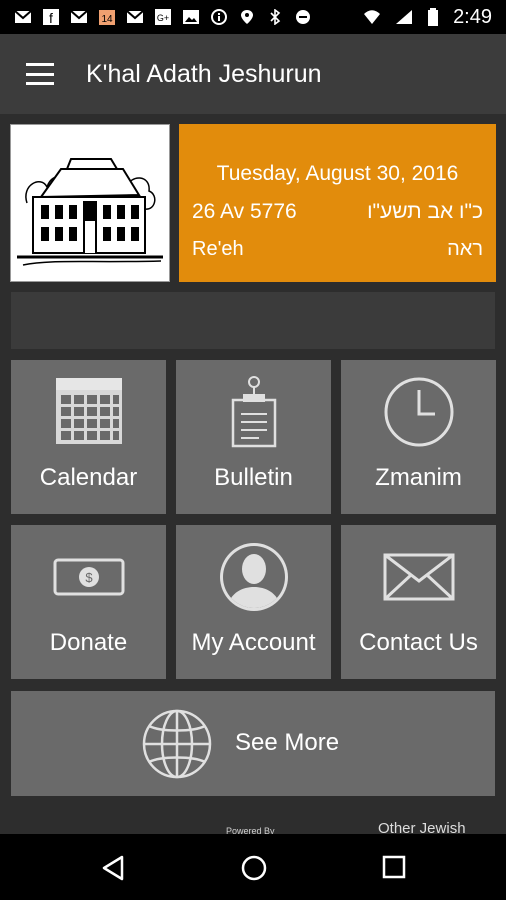 The height and width of the screenshot is (900, 506). Describe the element at coordinates (418, 577) in the screenshot. I see `envelope-icon` at that location.